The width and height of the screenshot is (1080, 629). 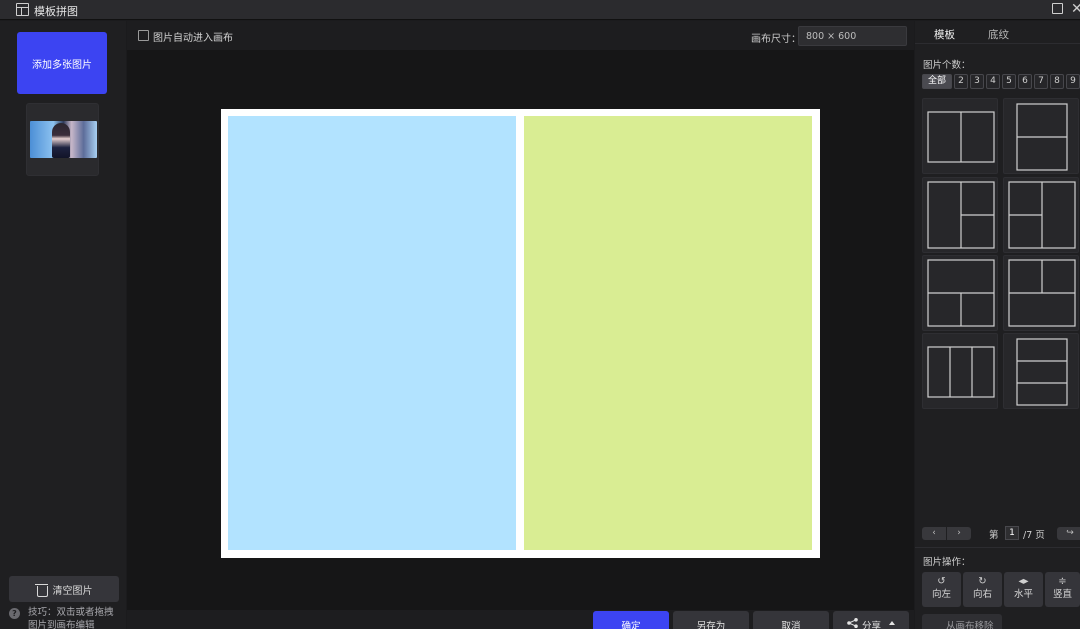 I want to click on image-count-filter: 全部 2 3 4 5 6 7 8 9, so click(x=1001, y=81).